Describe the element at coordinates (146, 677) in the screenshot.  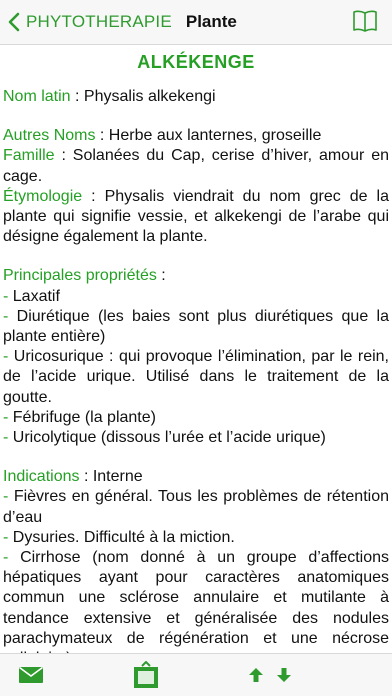
I see `share-icon` at that location.